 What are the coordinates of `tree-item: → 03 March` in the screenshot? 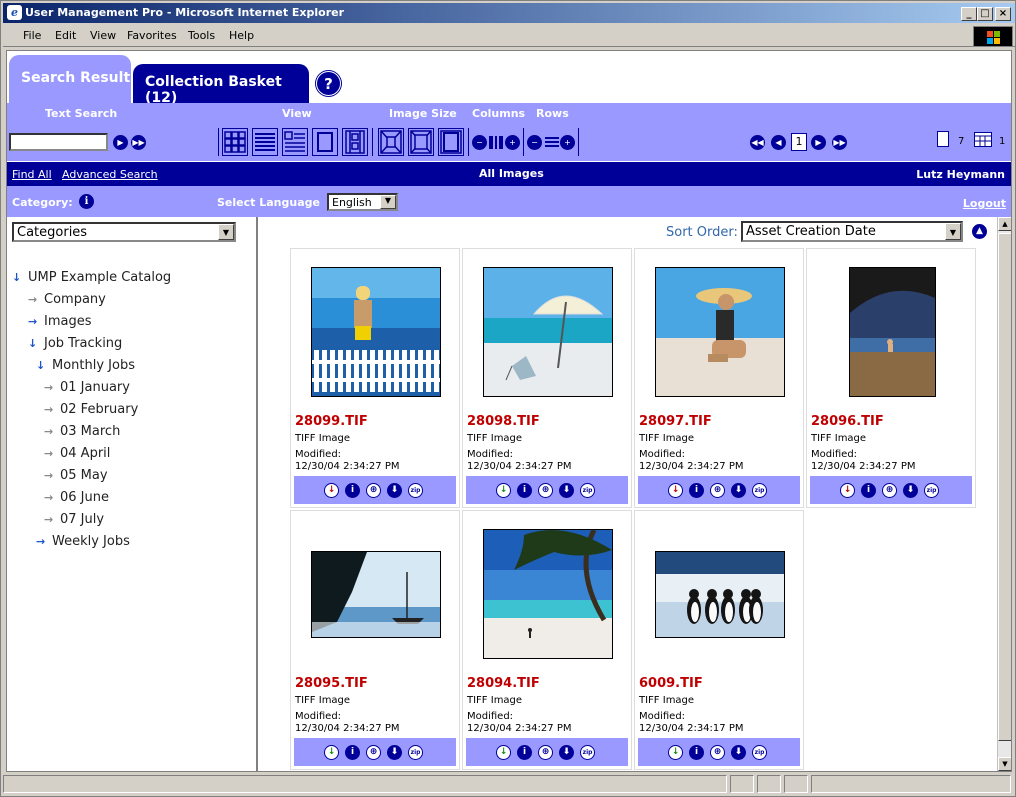 It's located at (82, 431).